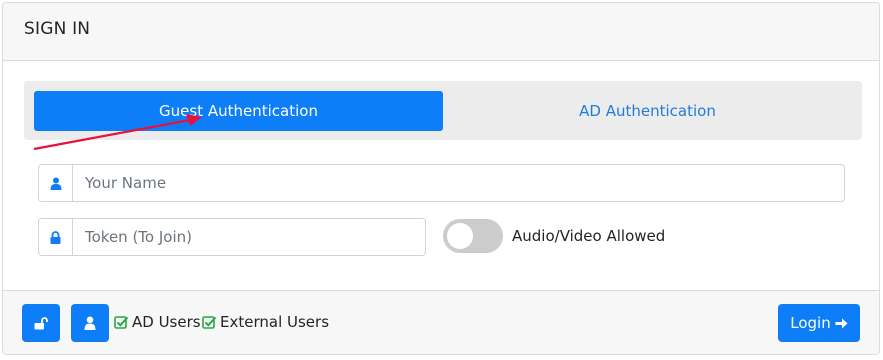 The image size is (883, 360). I want to click on toggle-knob, so click(460, 236).